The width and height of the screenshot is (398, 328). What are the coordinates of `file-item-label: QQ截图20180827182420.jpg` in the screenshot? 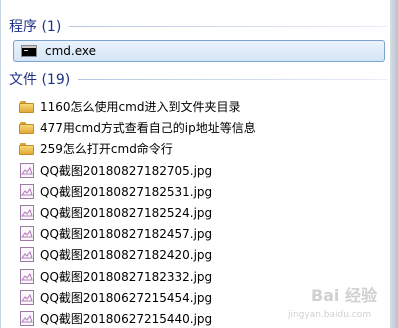 It's located at (126, 255).